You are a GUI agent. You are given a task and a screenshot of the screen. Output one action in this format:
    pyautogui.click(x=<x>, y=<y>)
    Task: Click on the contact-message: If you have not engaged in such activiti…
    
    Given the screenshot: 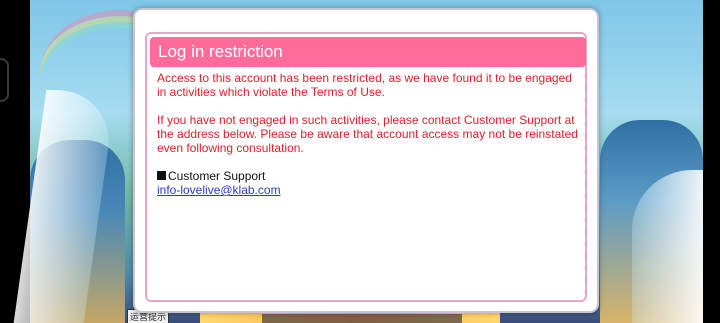 What is the action you would take?
    pyautogui.click(x=367, y=134)
    